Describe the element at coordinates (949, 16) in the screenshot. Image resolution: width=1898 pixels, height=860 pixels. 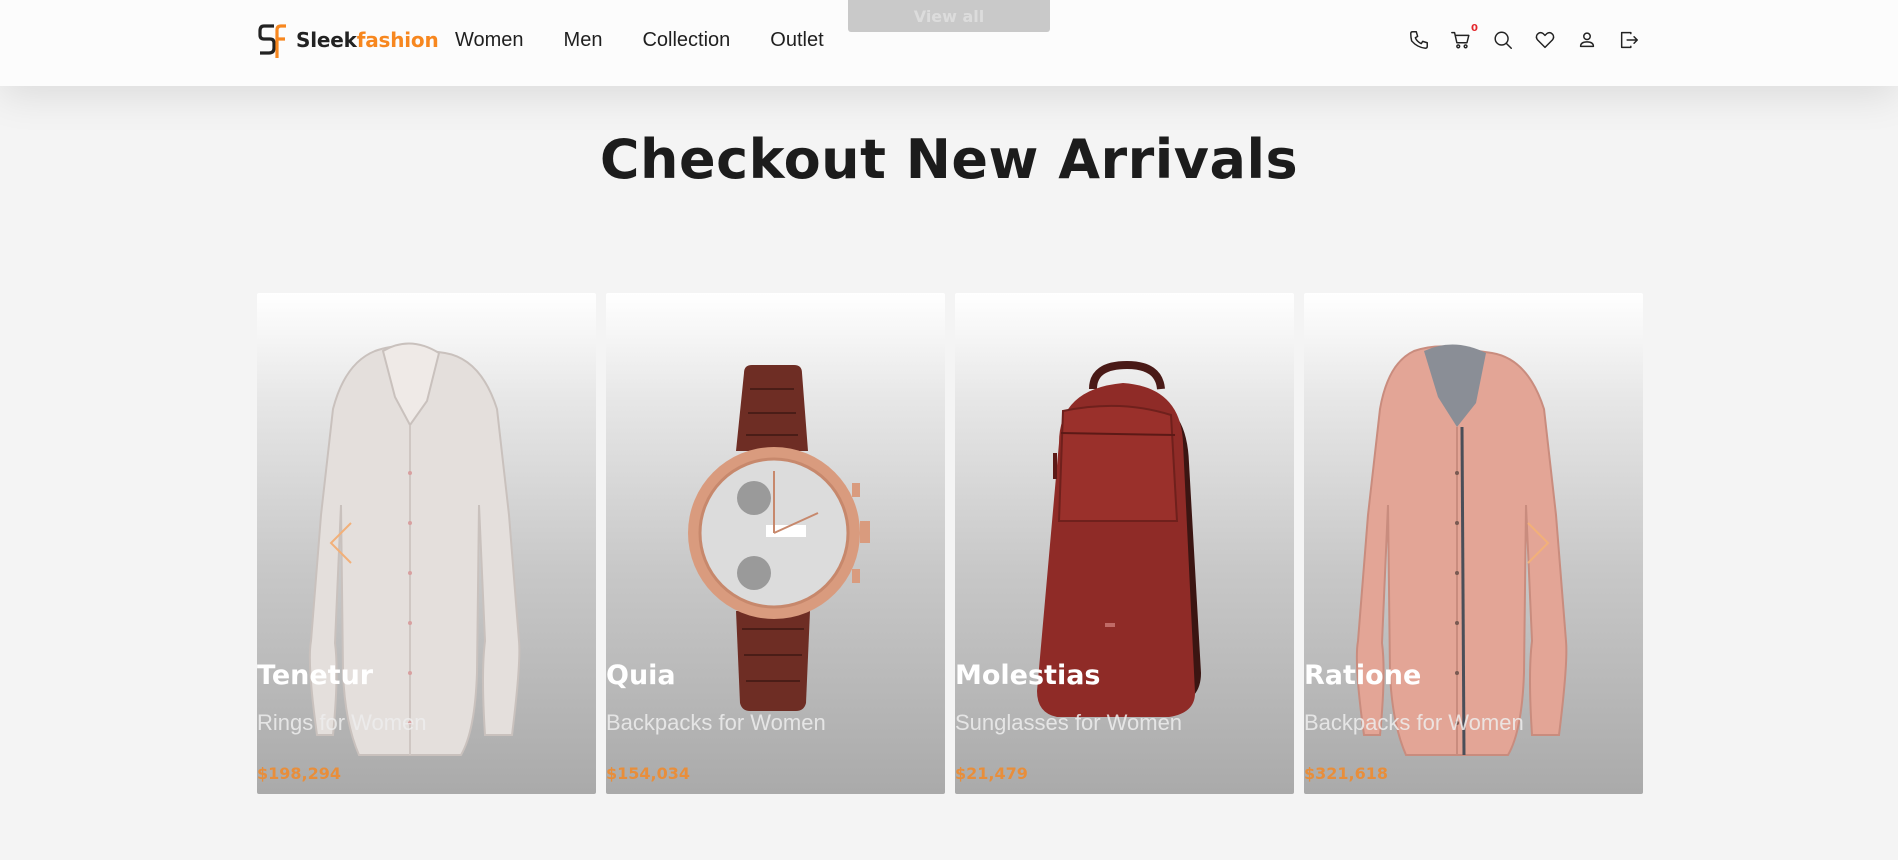
I see `view-all-button: View all` at that location.